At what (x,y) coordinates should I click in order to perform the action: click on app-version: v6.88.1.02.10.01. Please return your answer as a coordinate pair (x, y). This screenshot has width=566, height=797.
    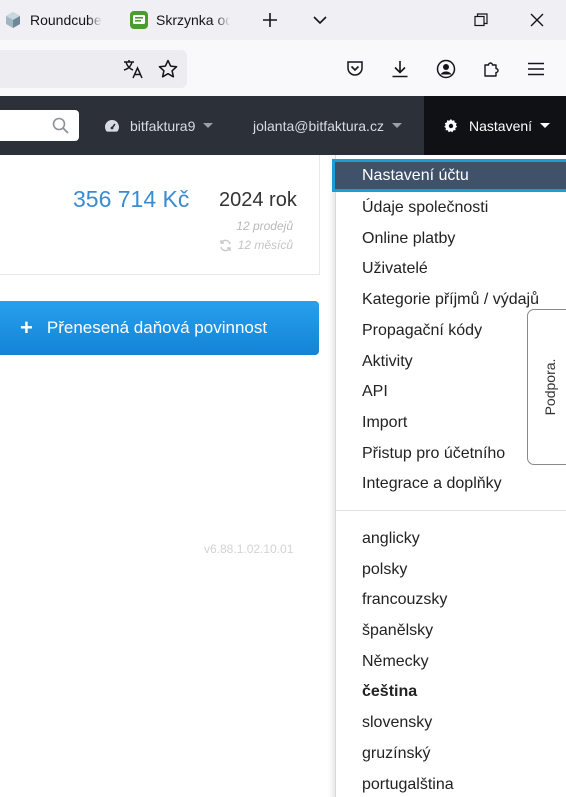
    Looking at the image, I should click on (249, 549).